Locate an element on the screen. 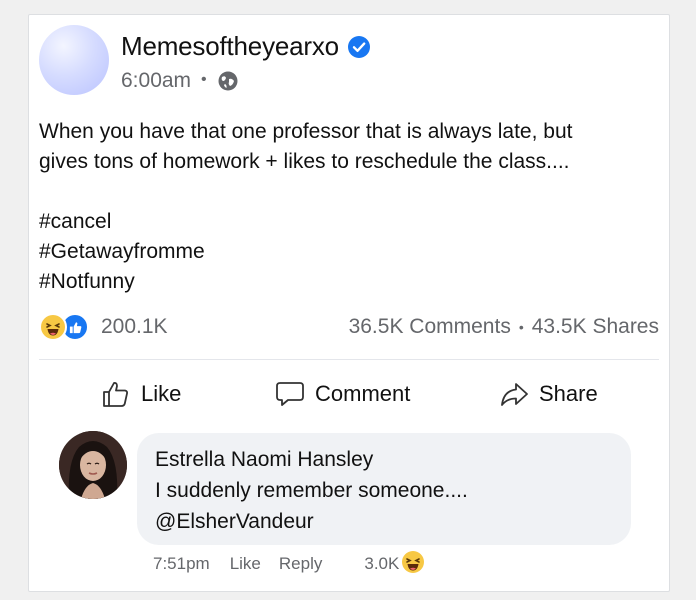 The width and height of the screenshot is (696, 600). like-button: Like is located at coordinates (141, 394).